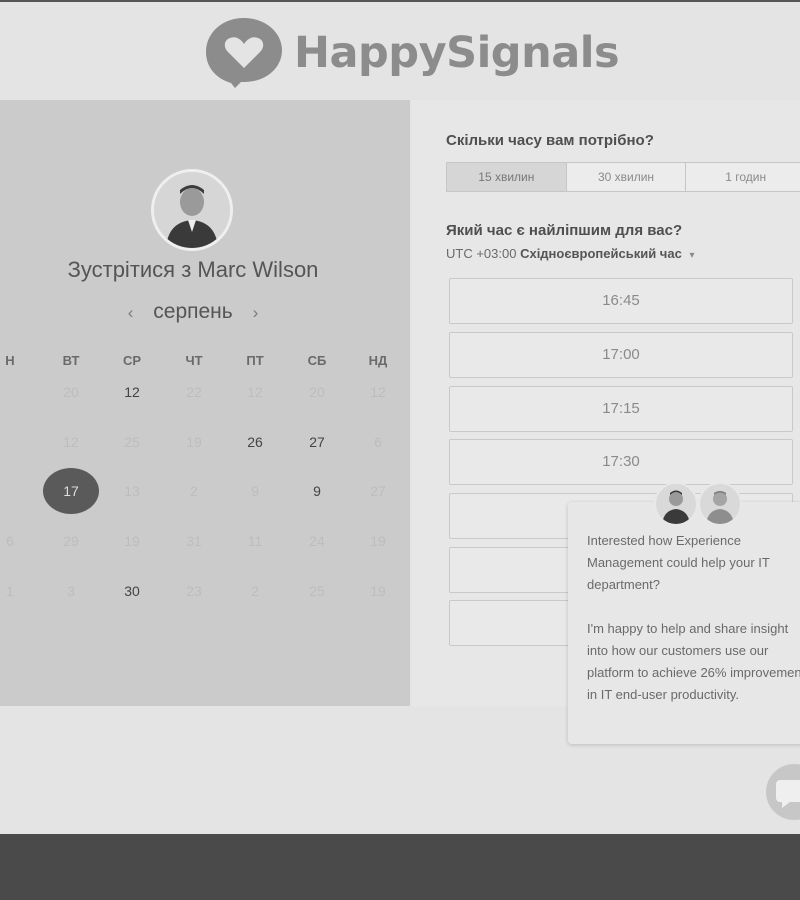 This screenshot has height=900, width=800. What do you see at coordinates (457, 53) in the screenshot?
I see `brand-name: HappySignals` at bounding box center [457, 53].